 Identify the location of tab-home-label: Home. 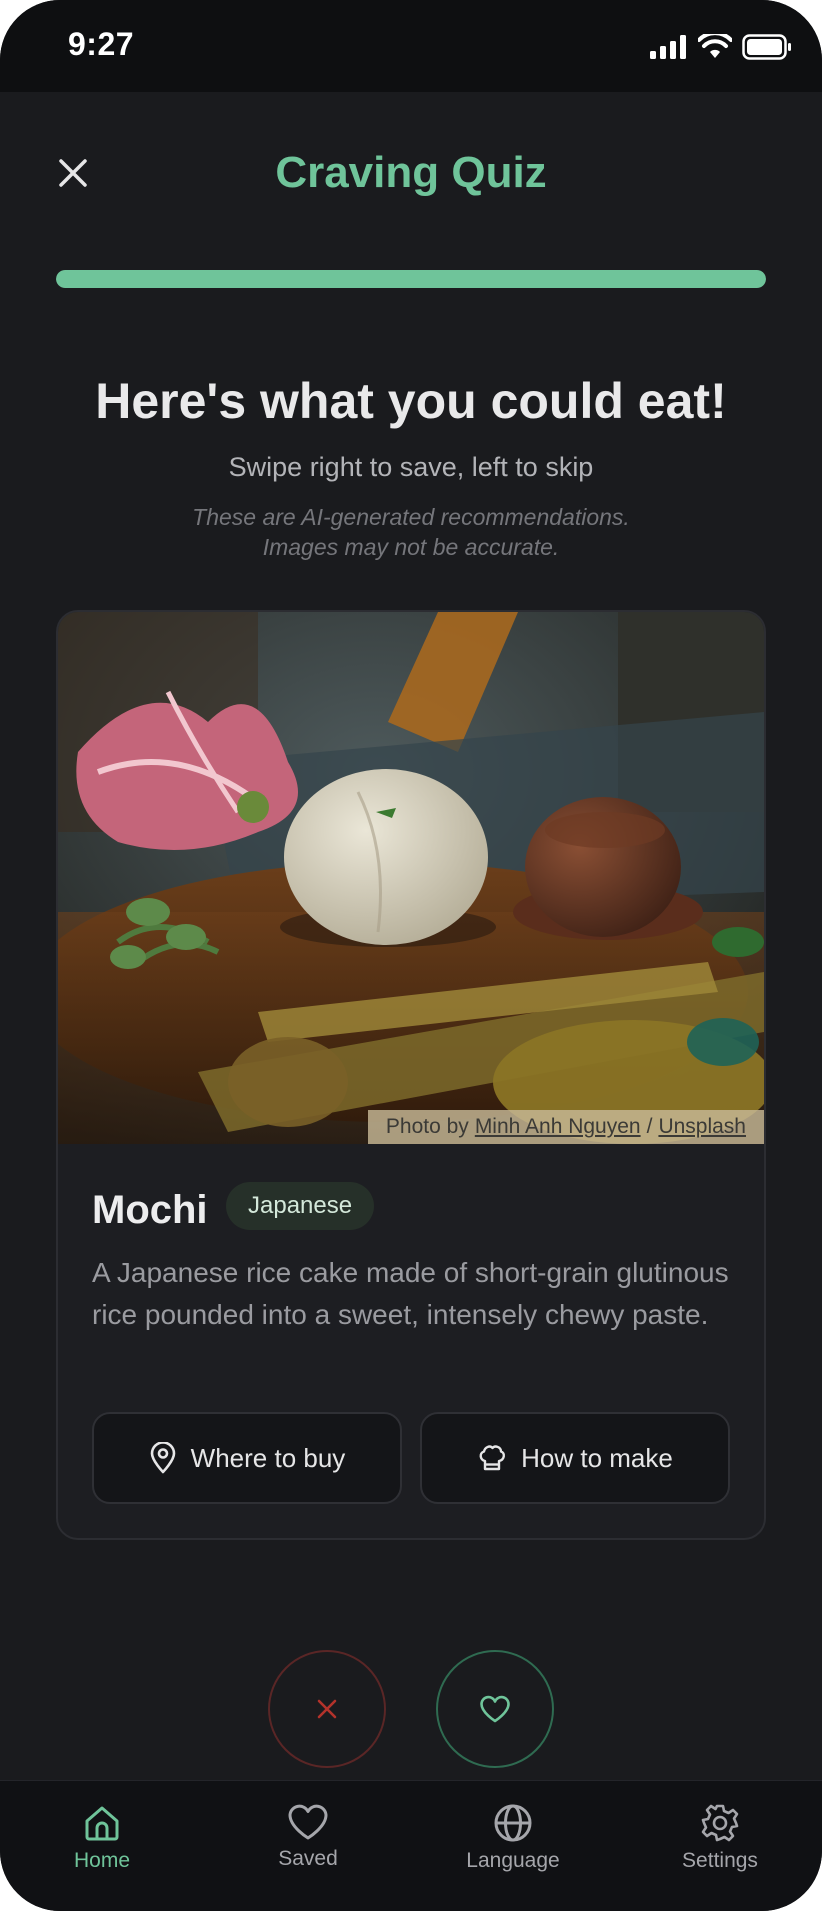
(102, 1860).